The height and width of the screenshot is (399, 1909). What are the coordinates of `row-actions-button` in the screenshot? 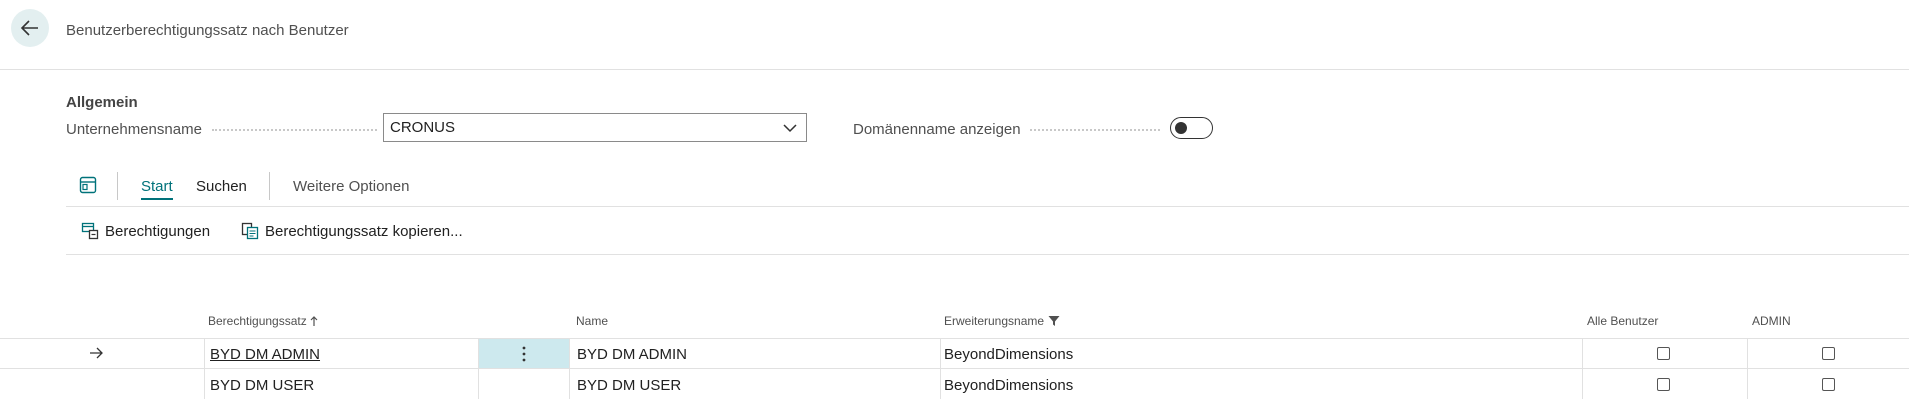 It's located at (524, 353).